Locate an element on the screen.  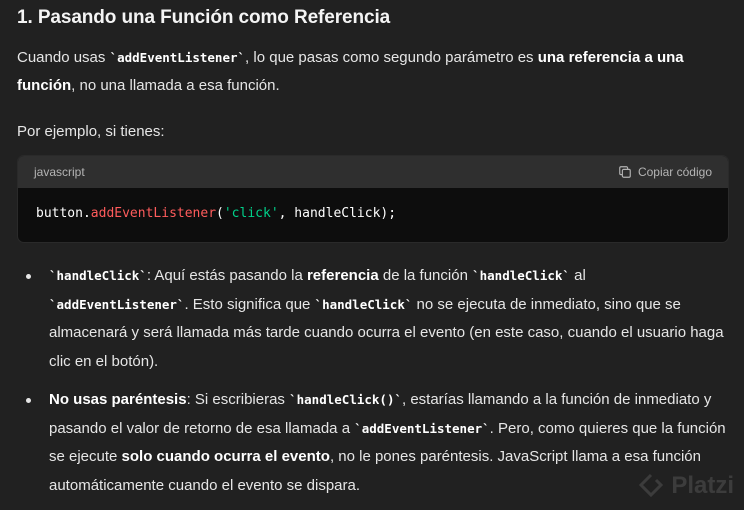
text: . Esto significa que is located at coordinates (249, 304).